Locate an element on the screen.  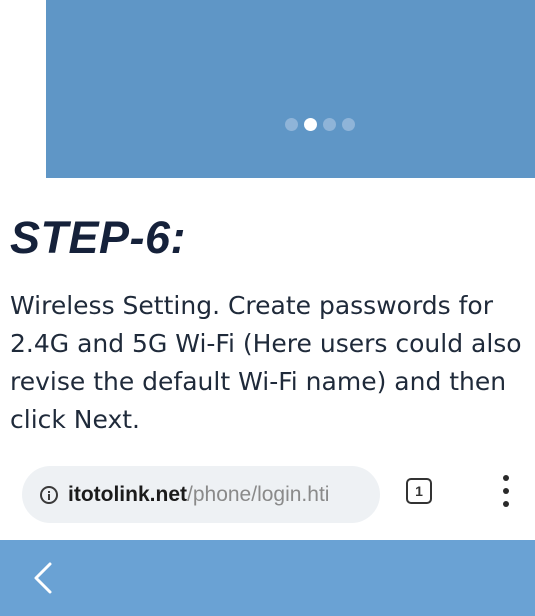
chevron-left-icon is located at coordinates (43, 578).